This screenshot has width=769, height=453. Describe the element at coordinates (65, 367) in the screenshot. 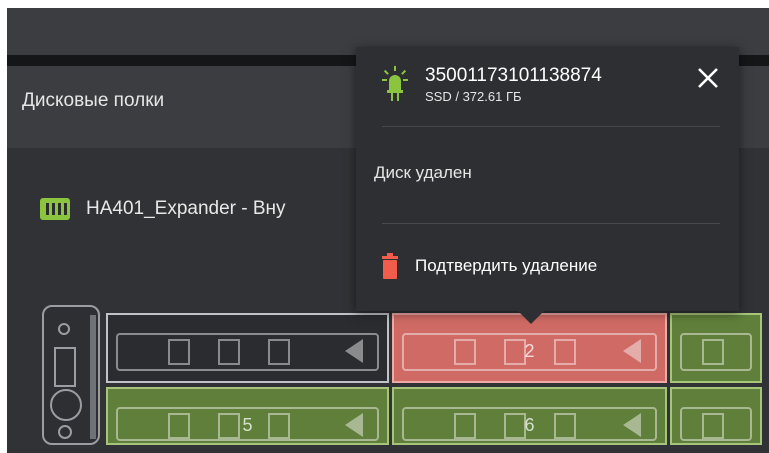

I see `port-icon` at that location.